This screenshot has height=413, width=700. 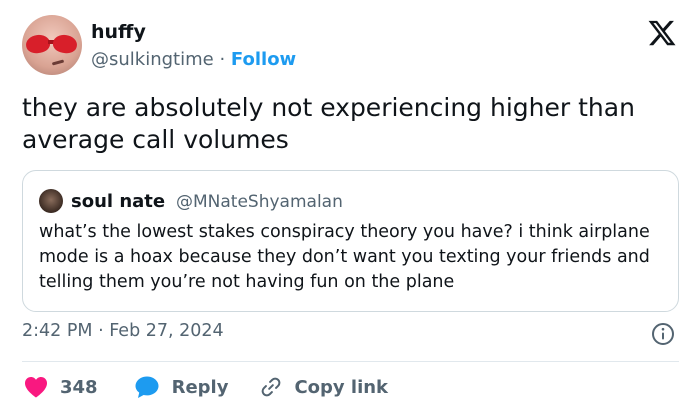 I want to click on author-avatar, so click(x=52, y=45).